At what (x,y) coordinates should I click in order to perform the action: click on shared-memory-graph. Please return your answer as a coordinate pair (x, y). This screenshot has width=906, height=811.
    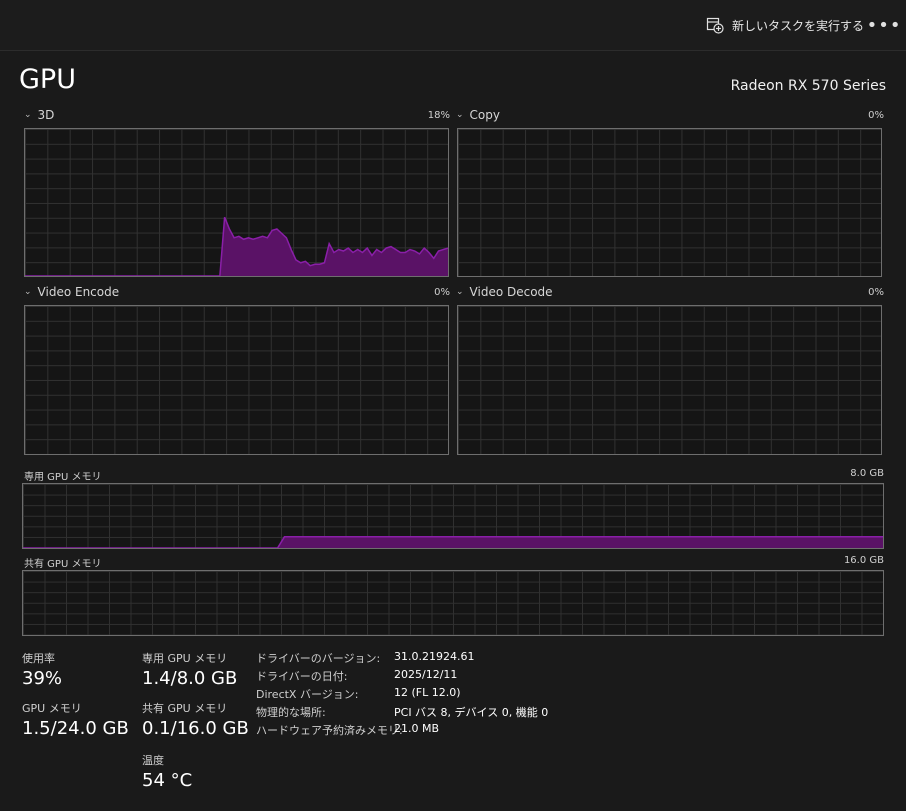
    Looking at the image, I should click on (453, 603).